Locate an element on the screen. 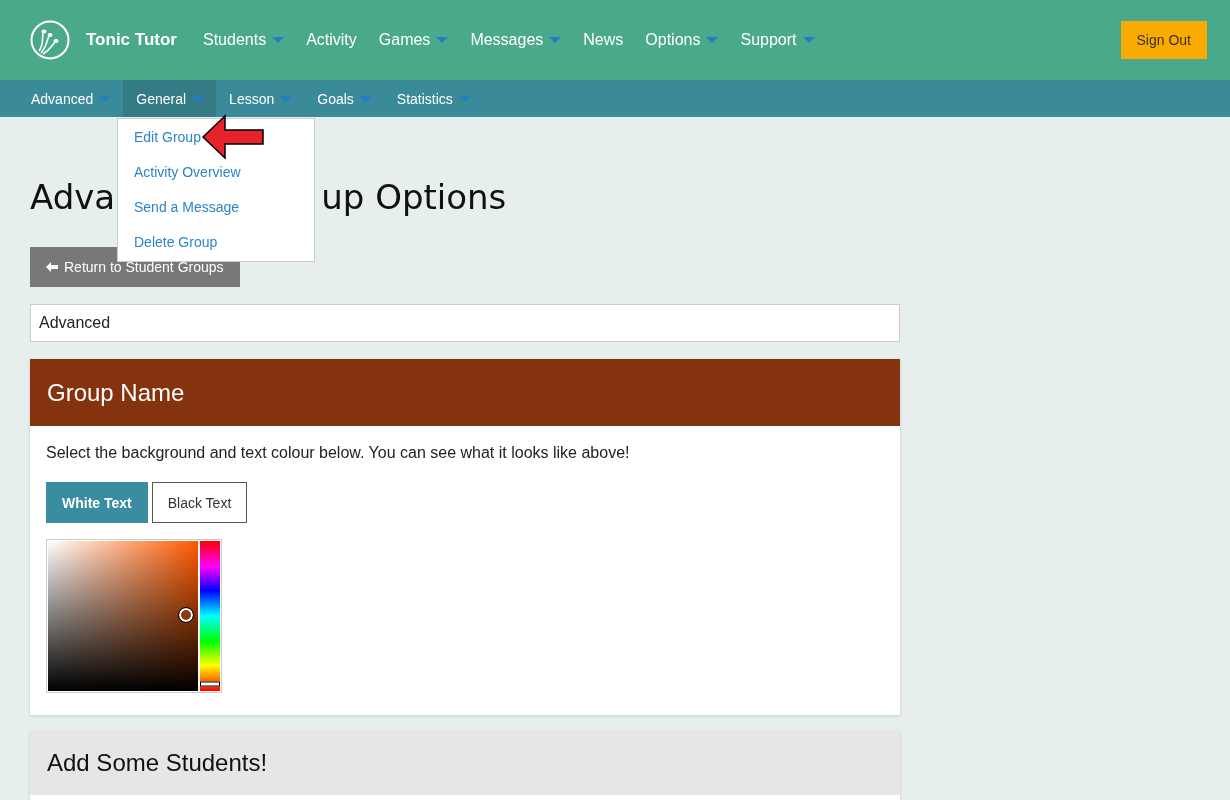 The width and height of the screenshot is (1230, 800). arrow-left-icon is located at coordinates (52, 267).